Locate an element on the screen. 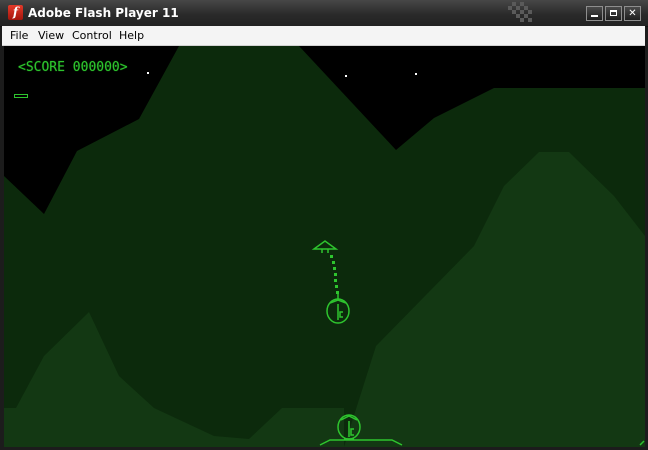  title-decoration-icon is located at coordinates (520, 12).